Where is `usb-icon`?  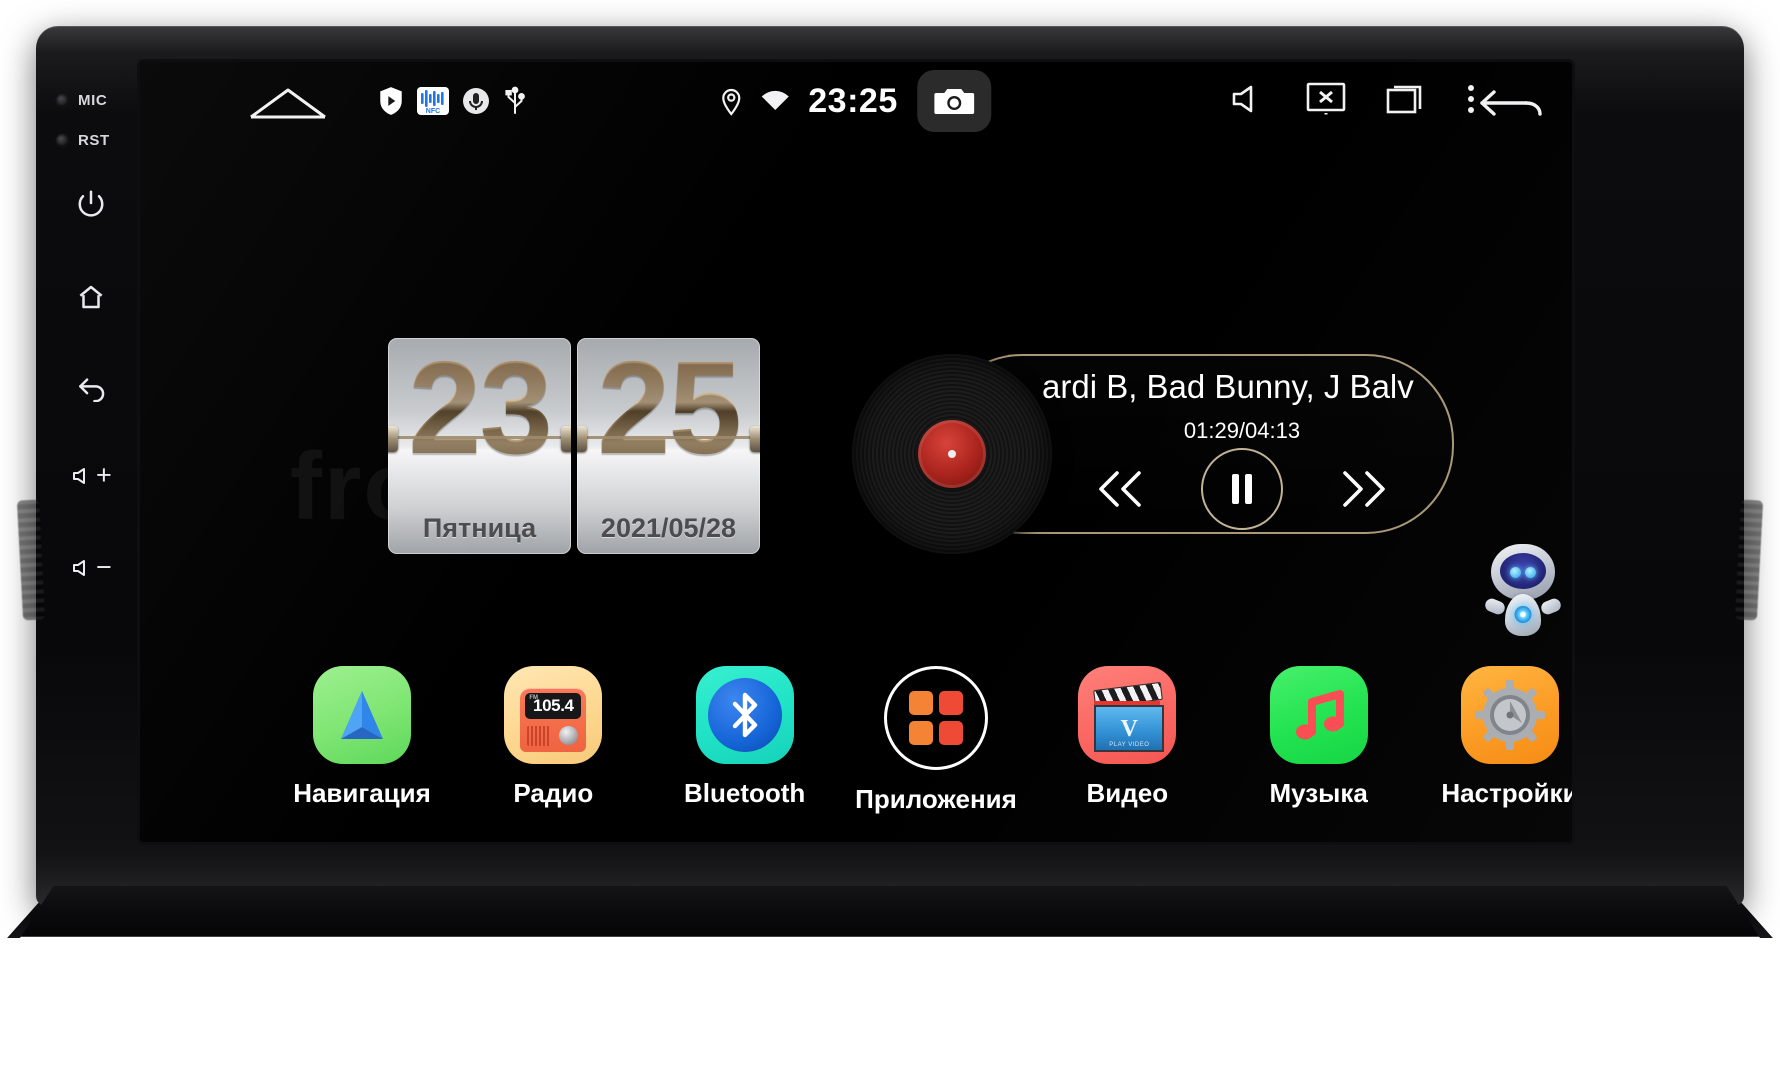 usb-icon is located at coordinates (515, 100).